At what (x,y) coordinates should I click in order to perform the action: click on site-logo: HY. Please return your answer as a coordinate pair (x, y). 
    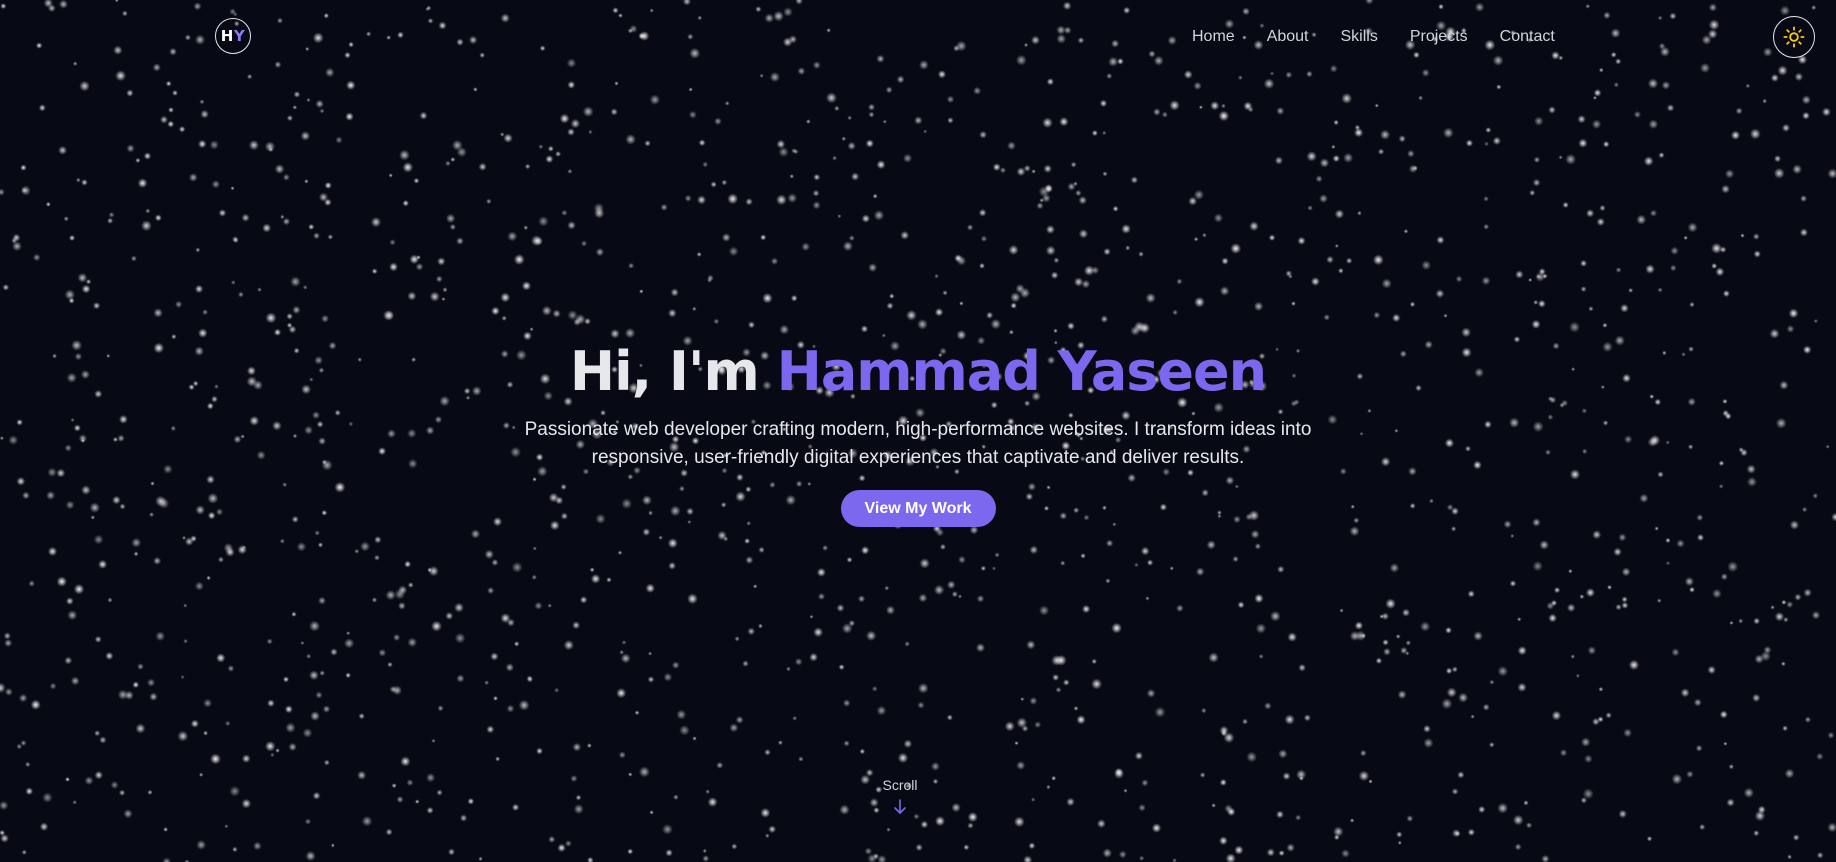
    Looking at the image, I should click on (233, 36).